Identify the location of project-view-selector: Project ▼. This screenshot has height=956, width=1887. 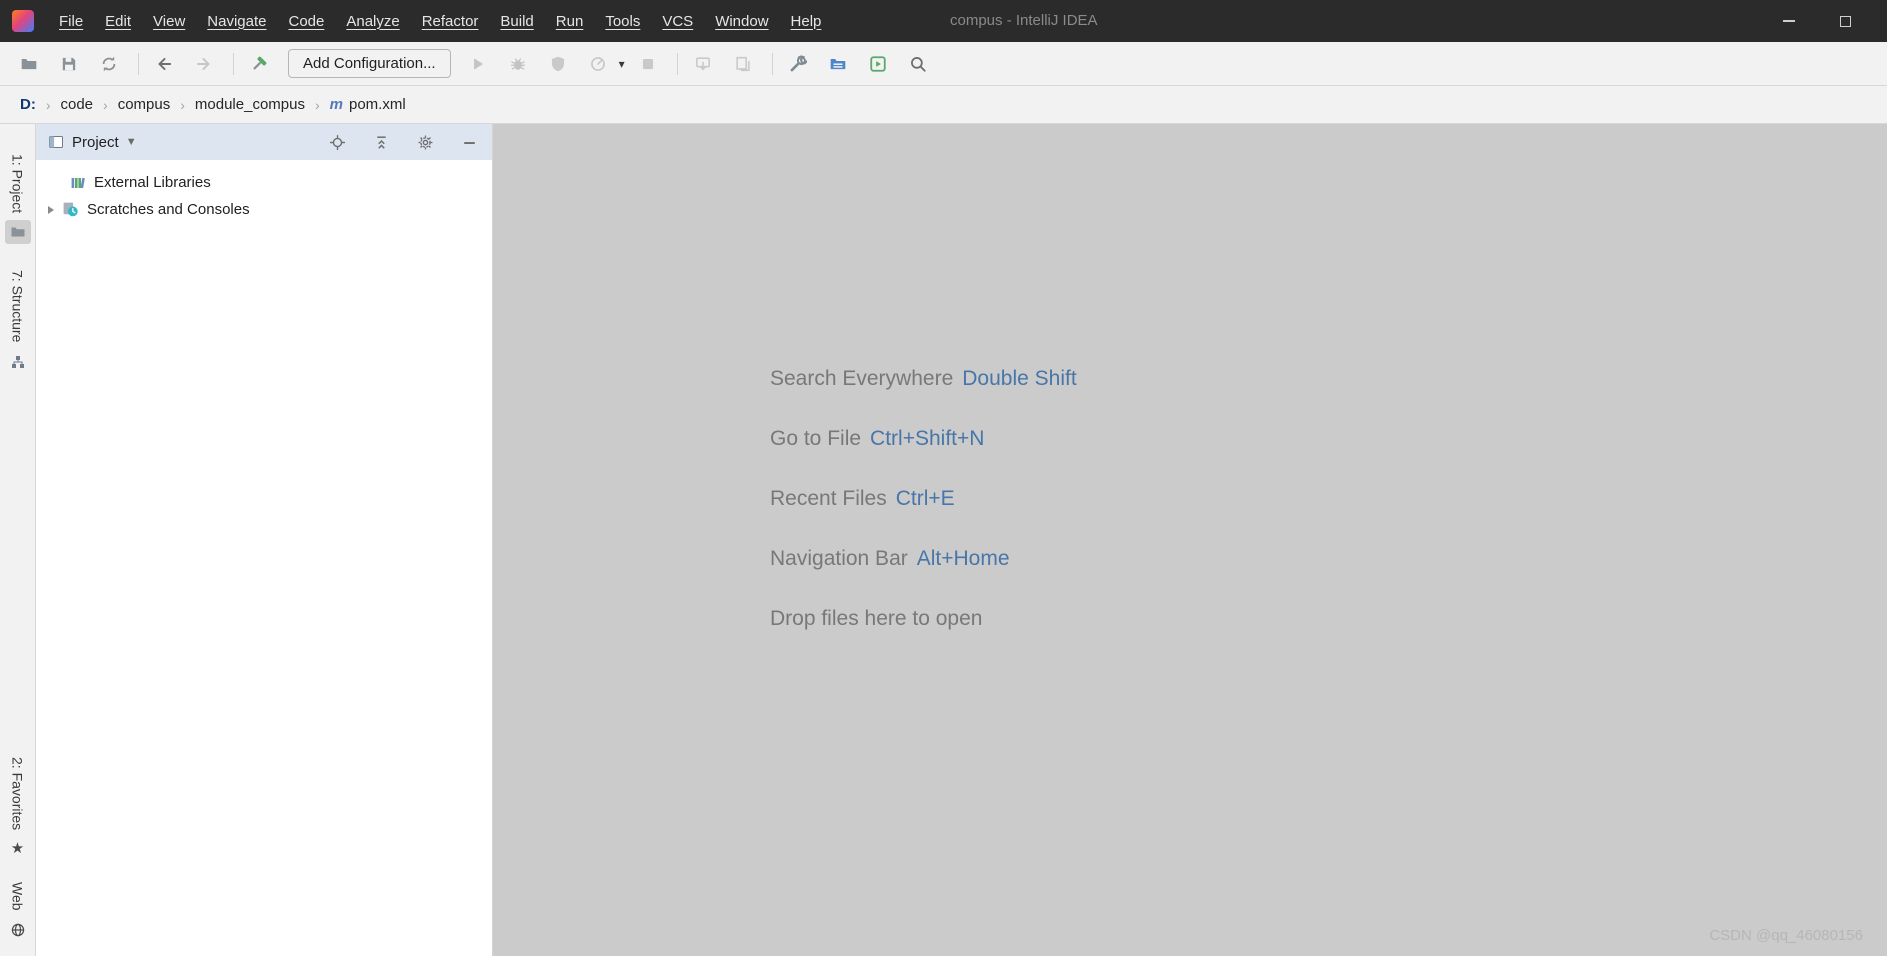
(92, 142).